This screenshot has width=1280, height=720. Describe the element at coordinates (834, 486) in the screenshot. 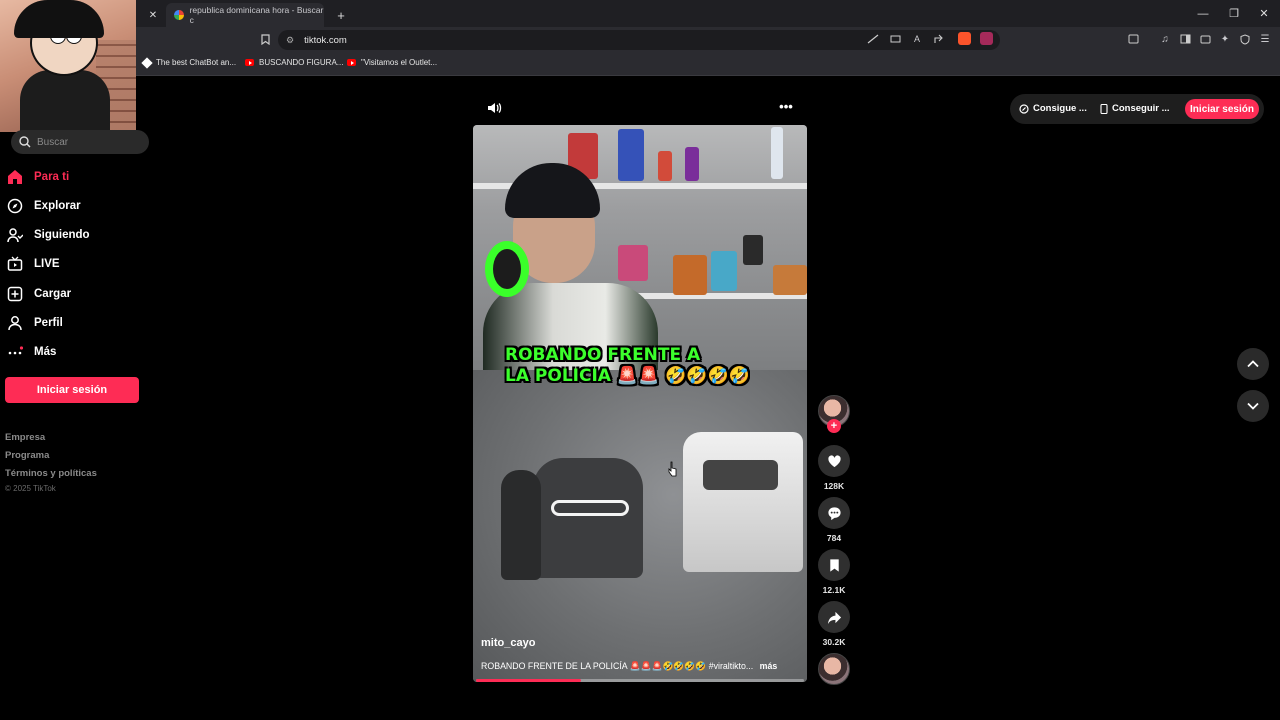

I see `like-count: 128K` at that location.